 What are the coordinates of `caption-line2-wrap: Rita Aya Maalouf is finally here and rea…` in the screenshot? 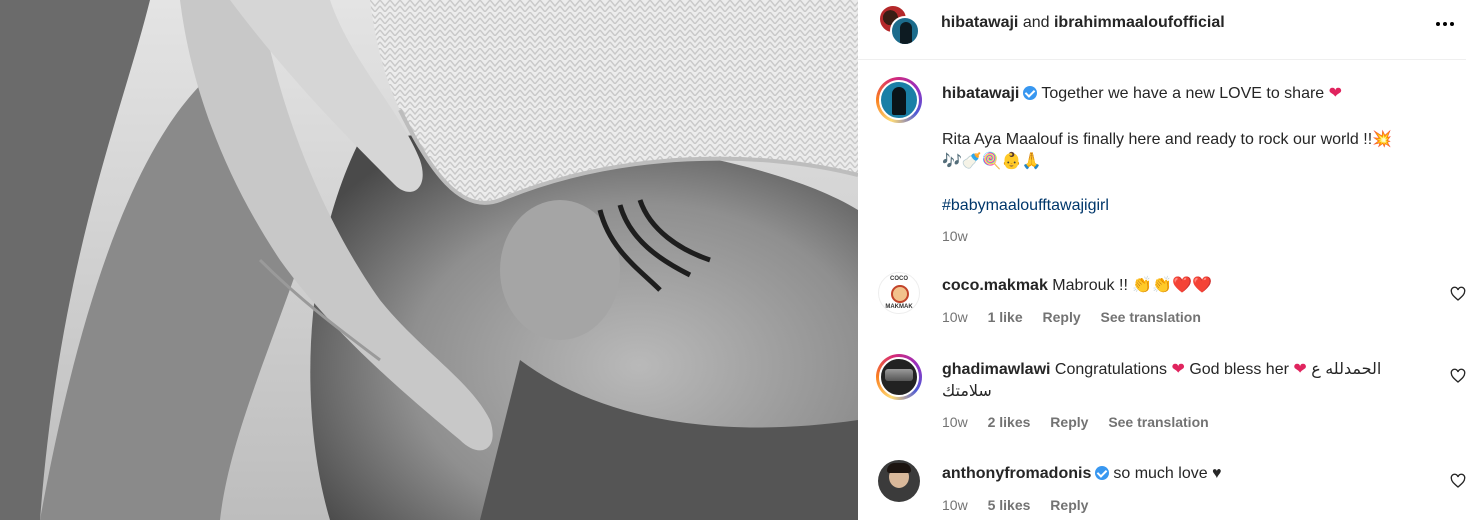 It's located at (1192, 139).